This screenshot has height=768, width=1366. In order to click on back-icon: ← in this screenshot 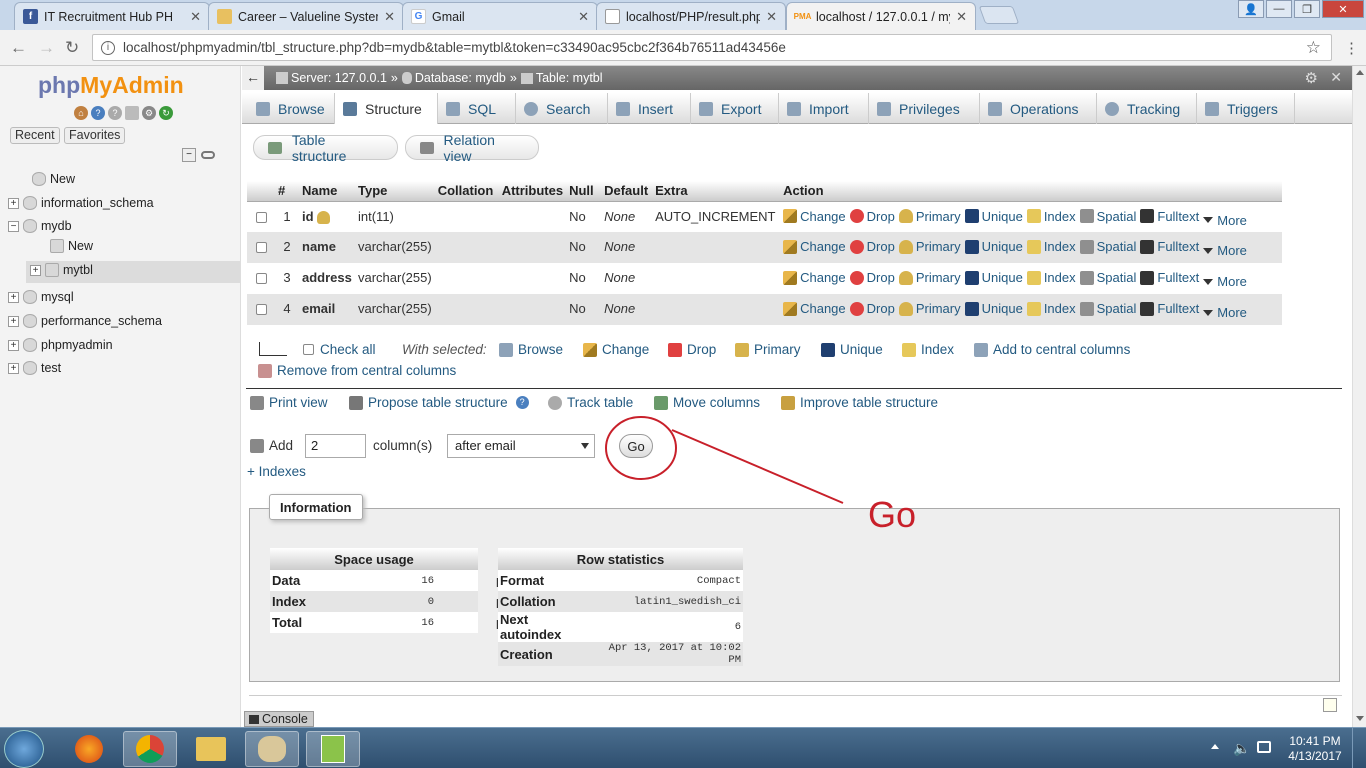, I will do `click(18, 48)`.